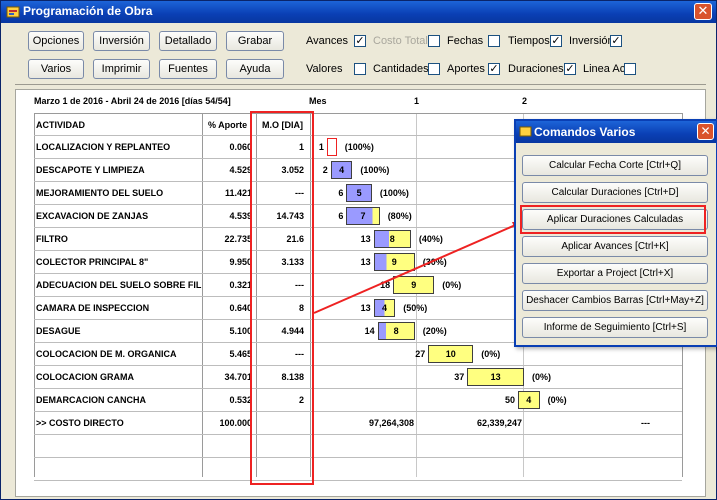 The image size is (717, 500). What do you see at coordinates (420, 354) in the screenshot?
I see `bar-start-day: 27` at bounding box center [420, 354].